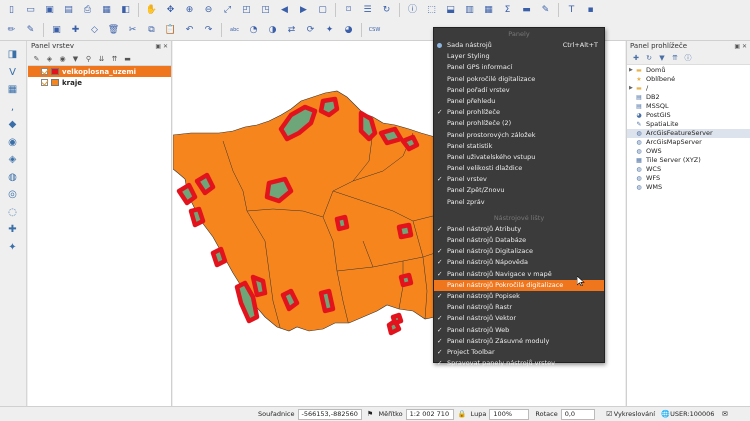 The height and width of the screenshot is (421, 750). Describe the element at coordinates (247, 10) in the screenshot. I see `zoom-selection-icon: ◰` at that location.